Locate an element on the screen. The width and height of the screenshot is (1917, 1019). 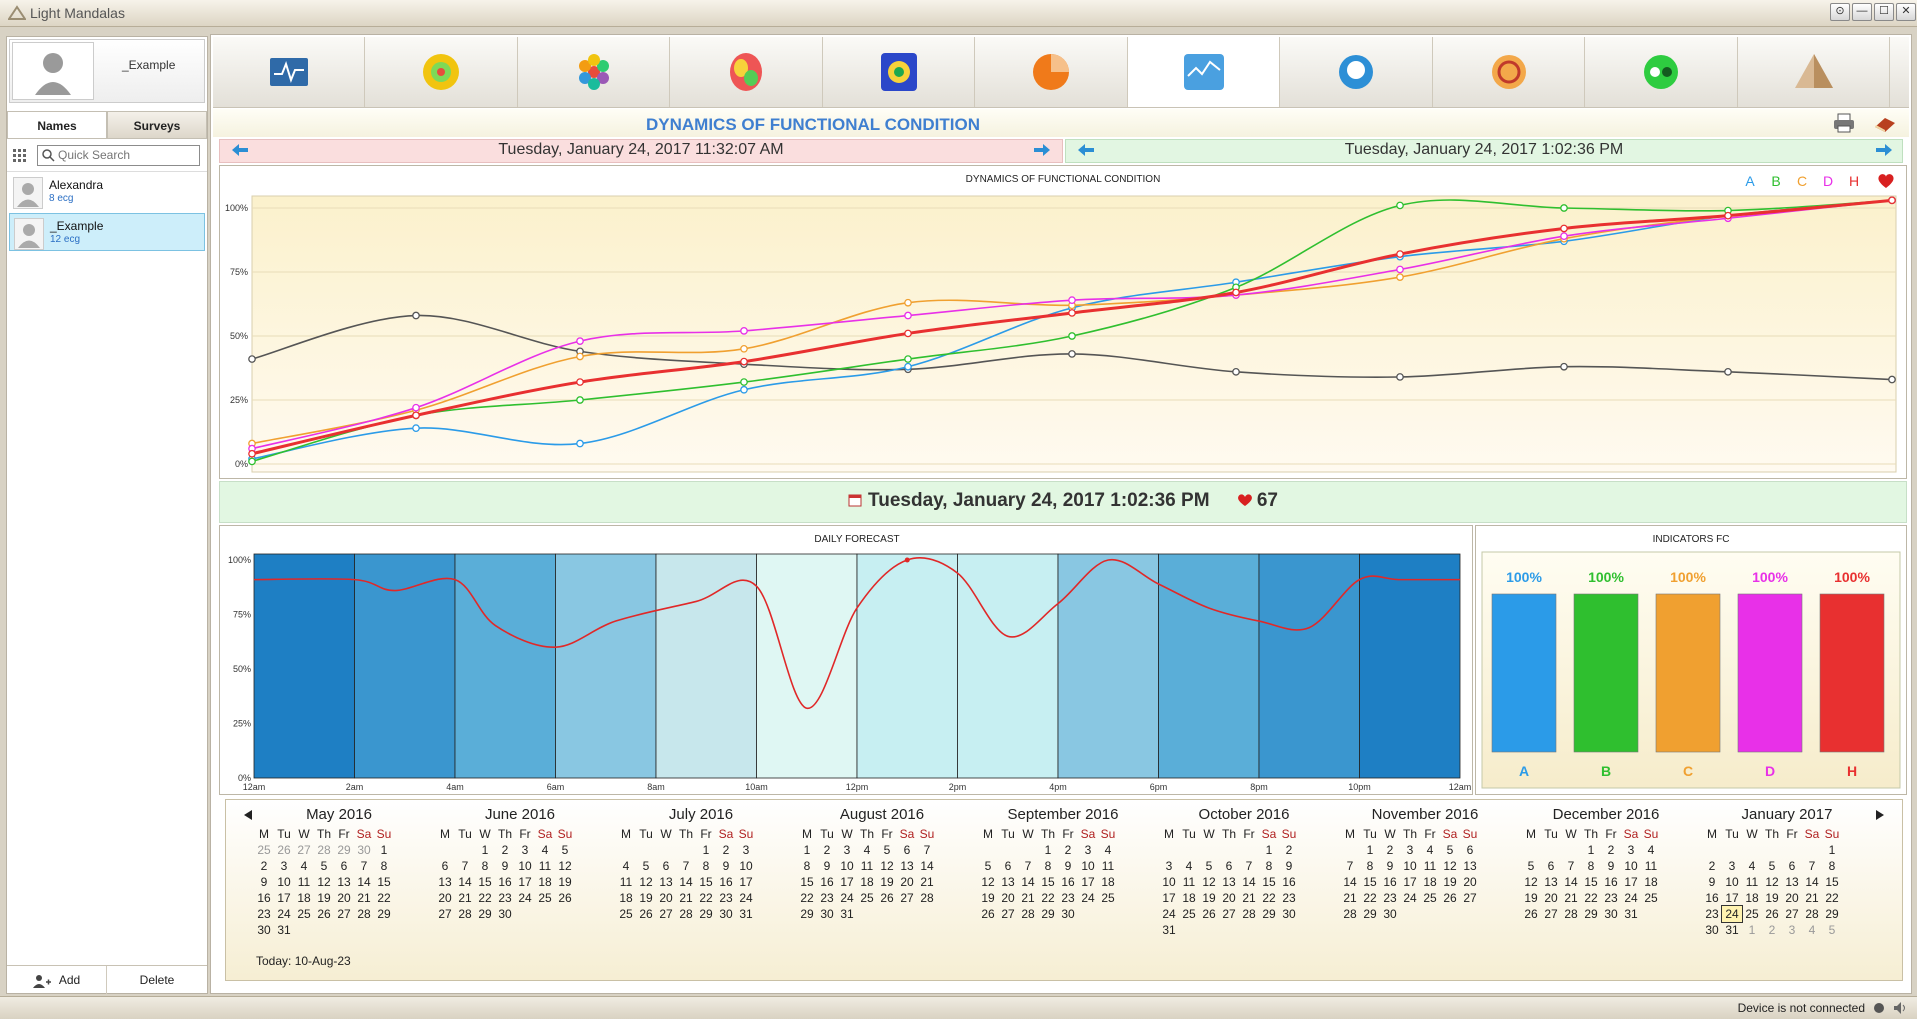
bar-h is located at coordinates (1852, 673).